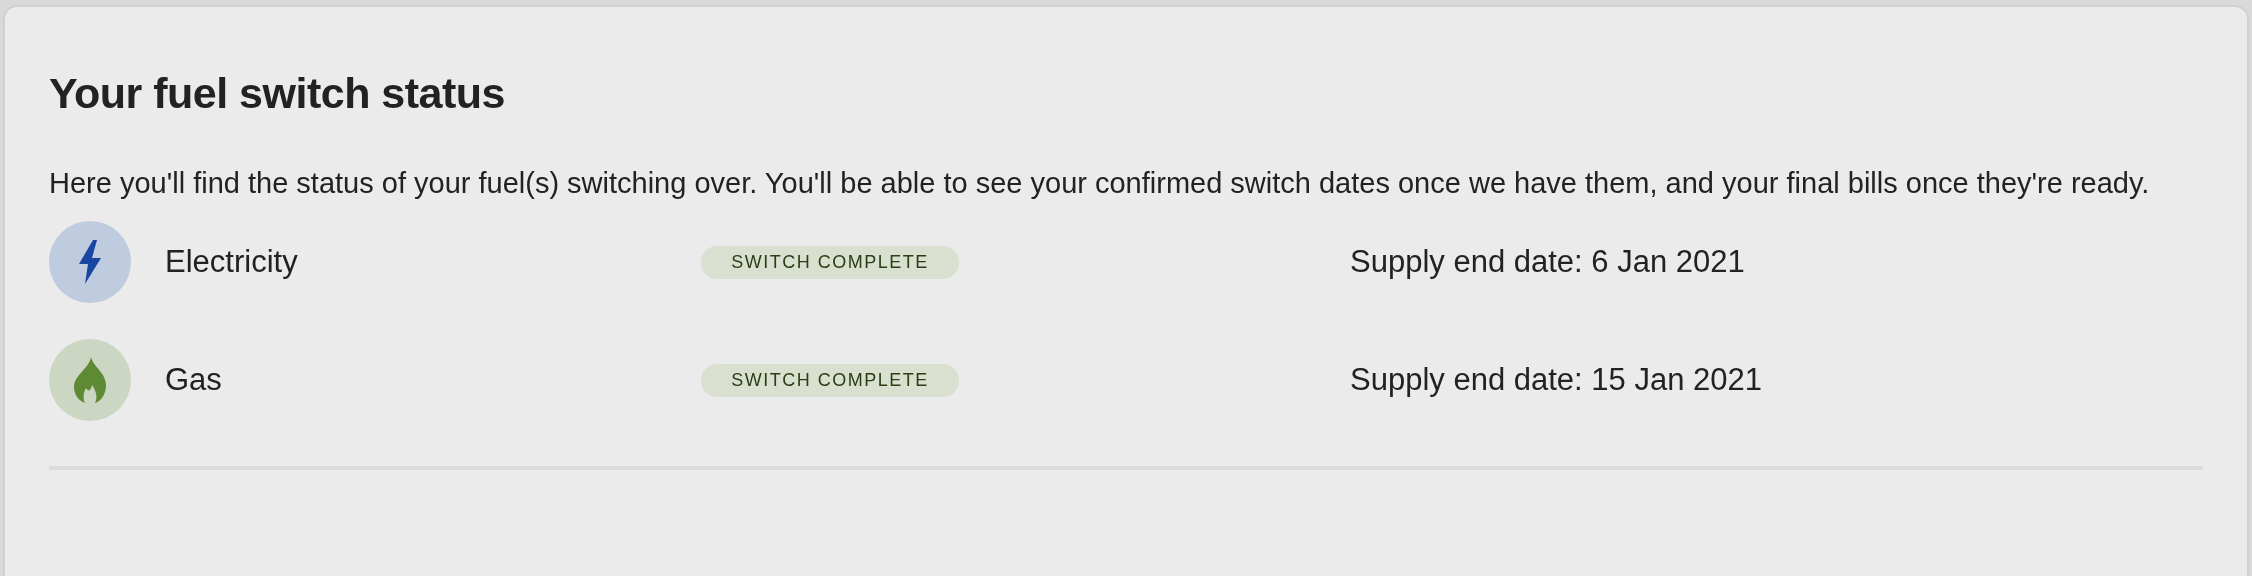 The height and width of the screenshot is (576, 2252). Describe the element at coordinates (1547, 262) in the screenshot. I see `supply-end-date: Supply end date: 6 Jan 2021` at that location.